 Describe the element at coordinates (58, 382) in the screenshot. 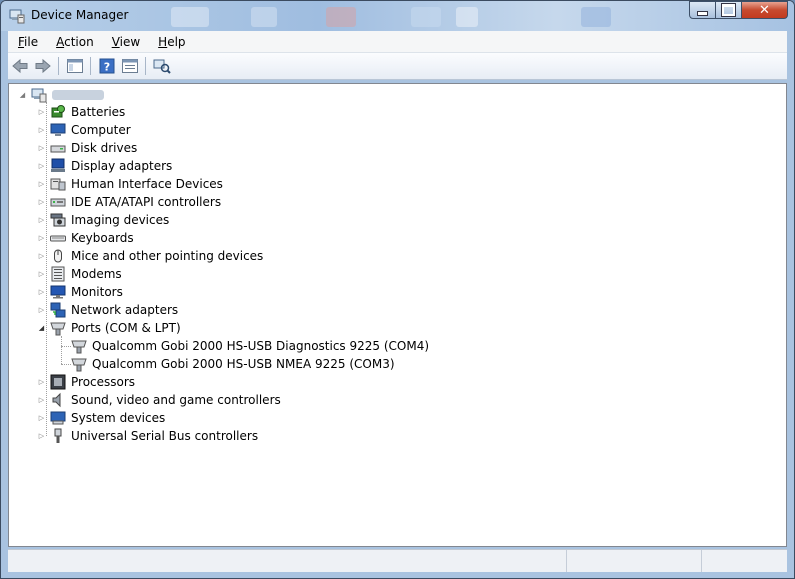

I see `processor-icon` at that location.